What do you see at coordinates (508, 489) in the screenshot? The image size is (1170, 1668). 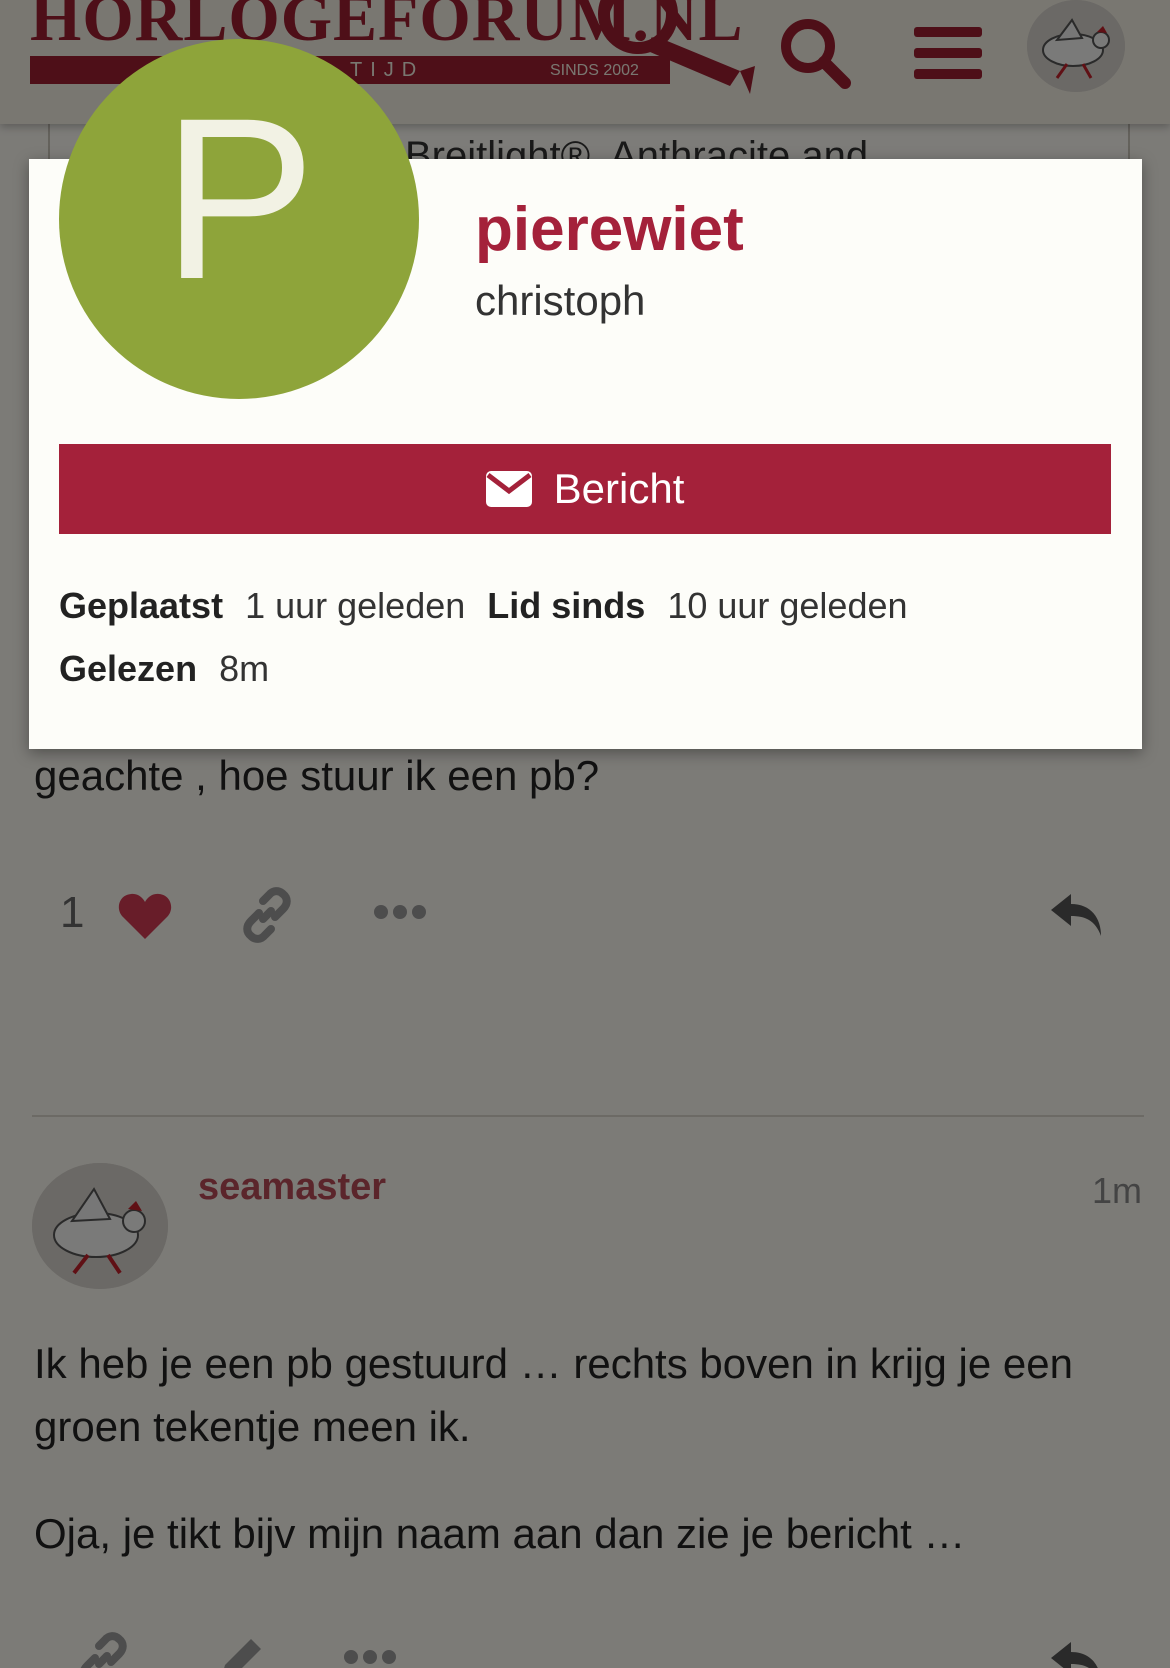 I see `envelope-icon` at bounding box center [508, 489].